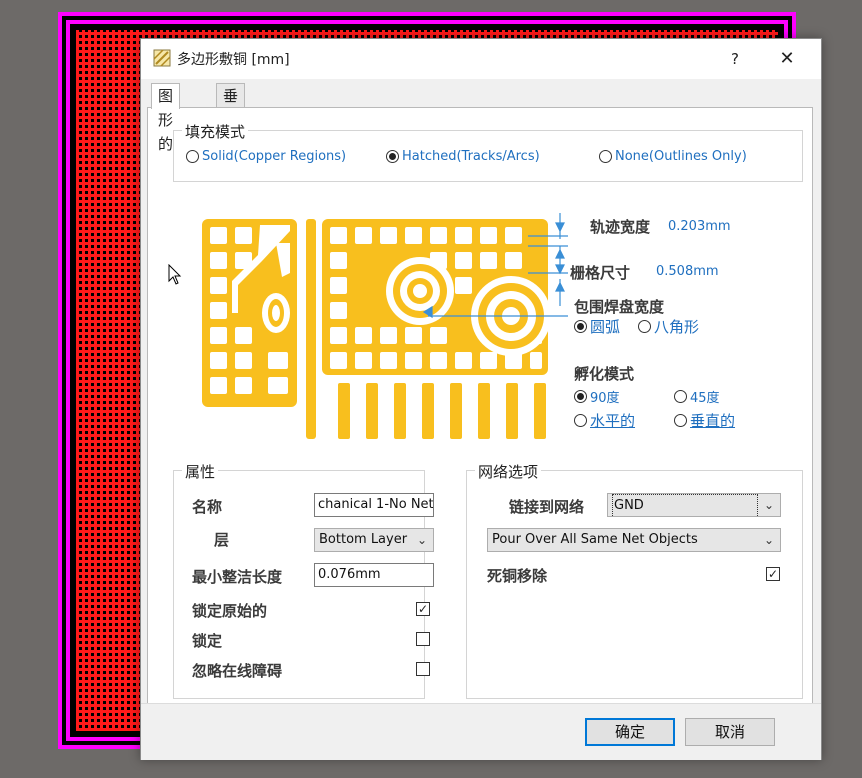  I want to click on name-label: 名称, so click(207, 507).